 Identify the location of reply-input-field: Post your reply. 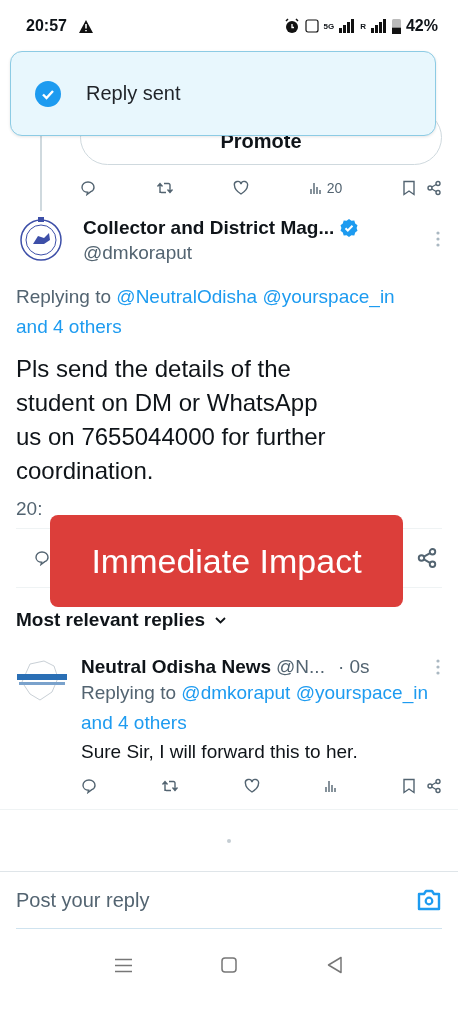
(216, 900).